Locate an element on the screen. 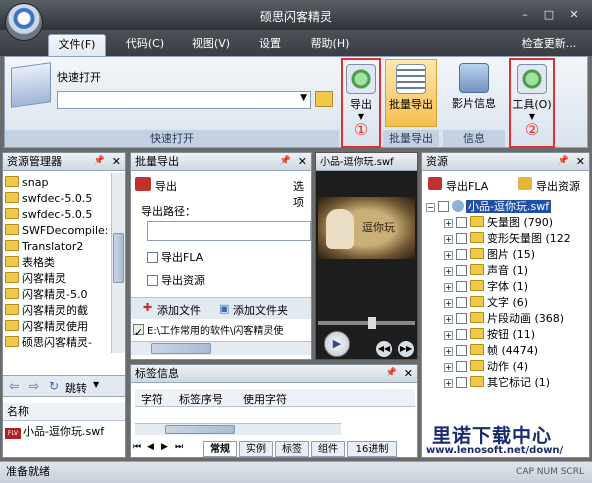 The height and width of the screenshot is (483, 592). maximize-button: □ is located at coordinates (549, 14).